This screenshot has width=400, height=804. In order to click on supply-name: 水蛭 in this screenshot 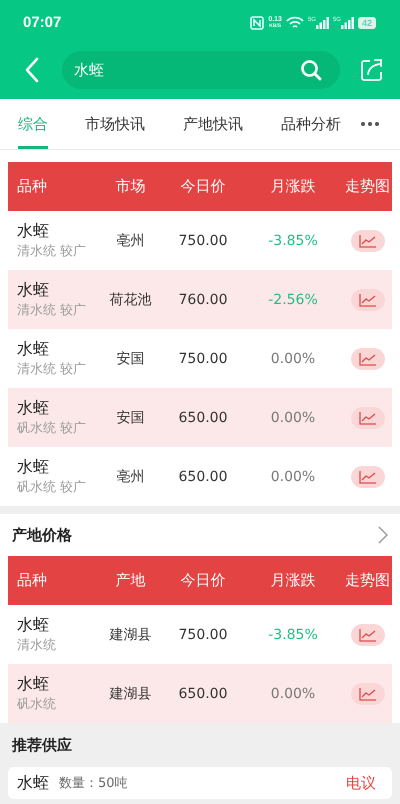, I will do `click(33, 783)`.